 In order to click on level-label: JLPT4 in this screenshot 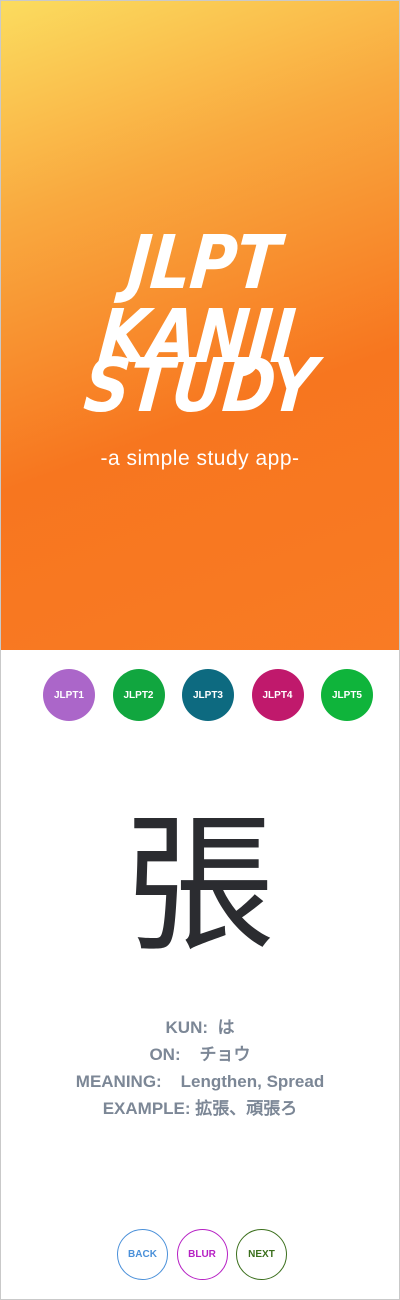, I will do `click(277, 695)`.